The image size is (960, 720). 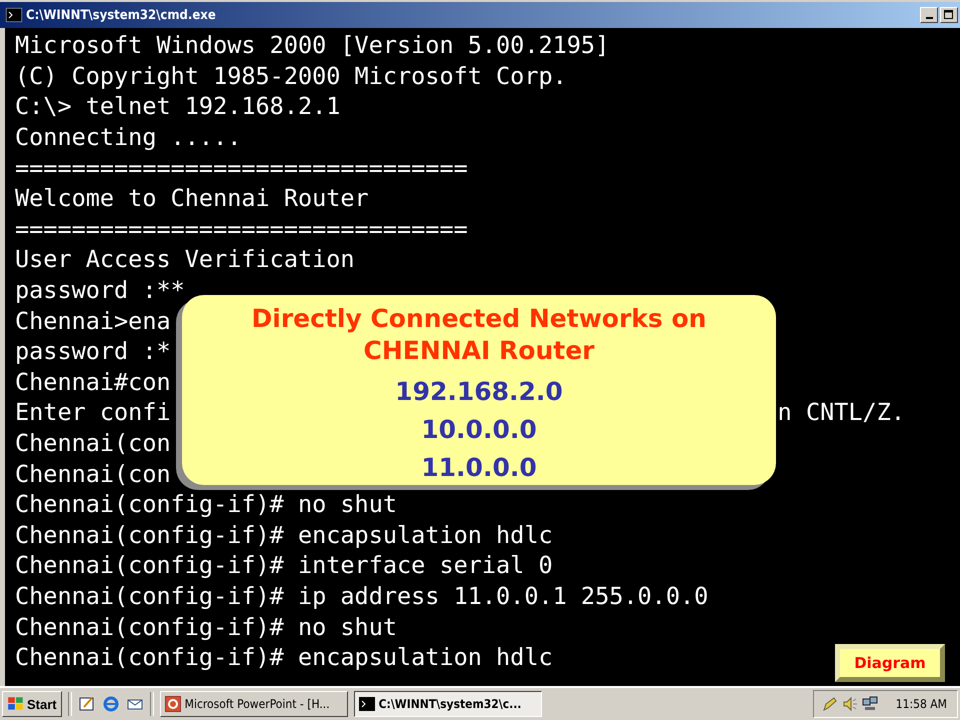 What do you see at coordinates (479, 335) in the screenshot?
I see `callout-title: Directly Connected Networks on CHENNAI Router` at bounding box center [479, 335].